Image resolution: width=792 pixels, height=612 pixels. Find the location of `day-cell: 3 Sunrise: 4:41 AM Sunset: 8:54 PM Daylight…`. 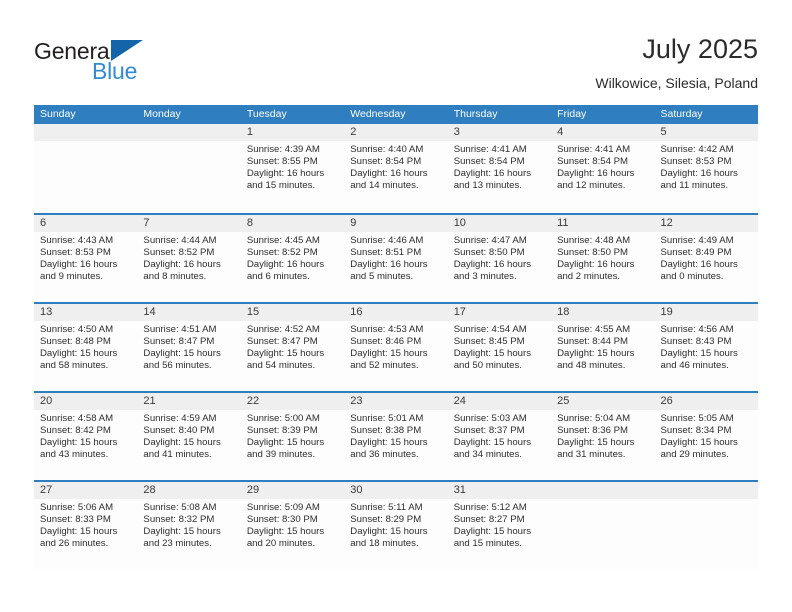

day-cell: 3 Sunrise: 4:41 AM Sunset: 8:54 PM Daylight… is located at coordinates (499, 168).